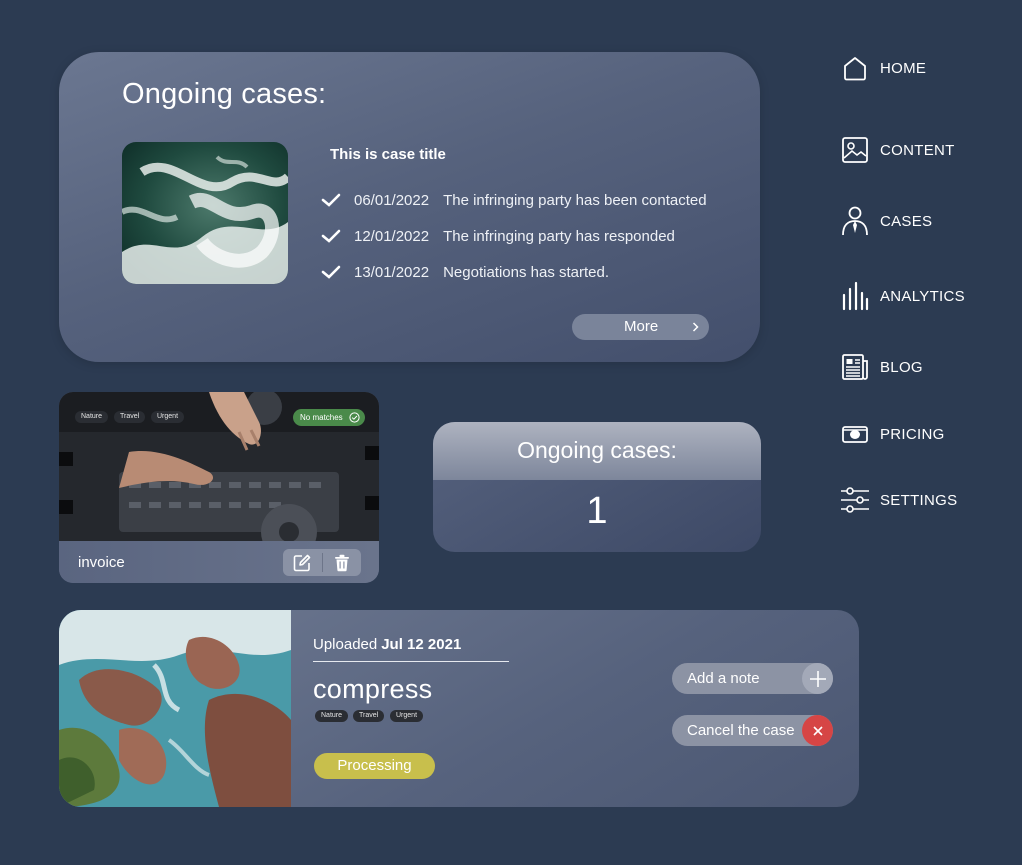  What do you see at coordinates (903, 68) in the screenshot?
I see `nav-item-label: HOME` at bounding box center [903, 68].